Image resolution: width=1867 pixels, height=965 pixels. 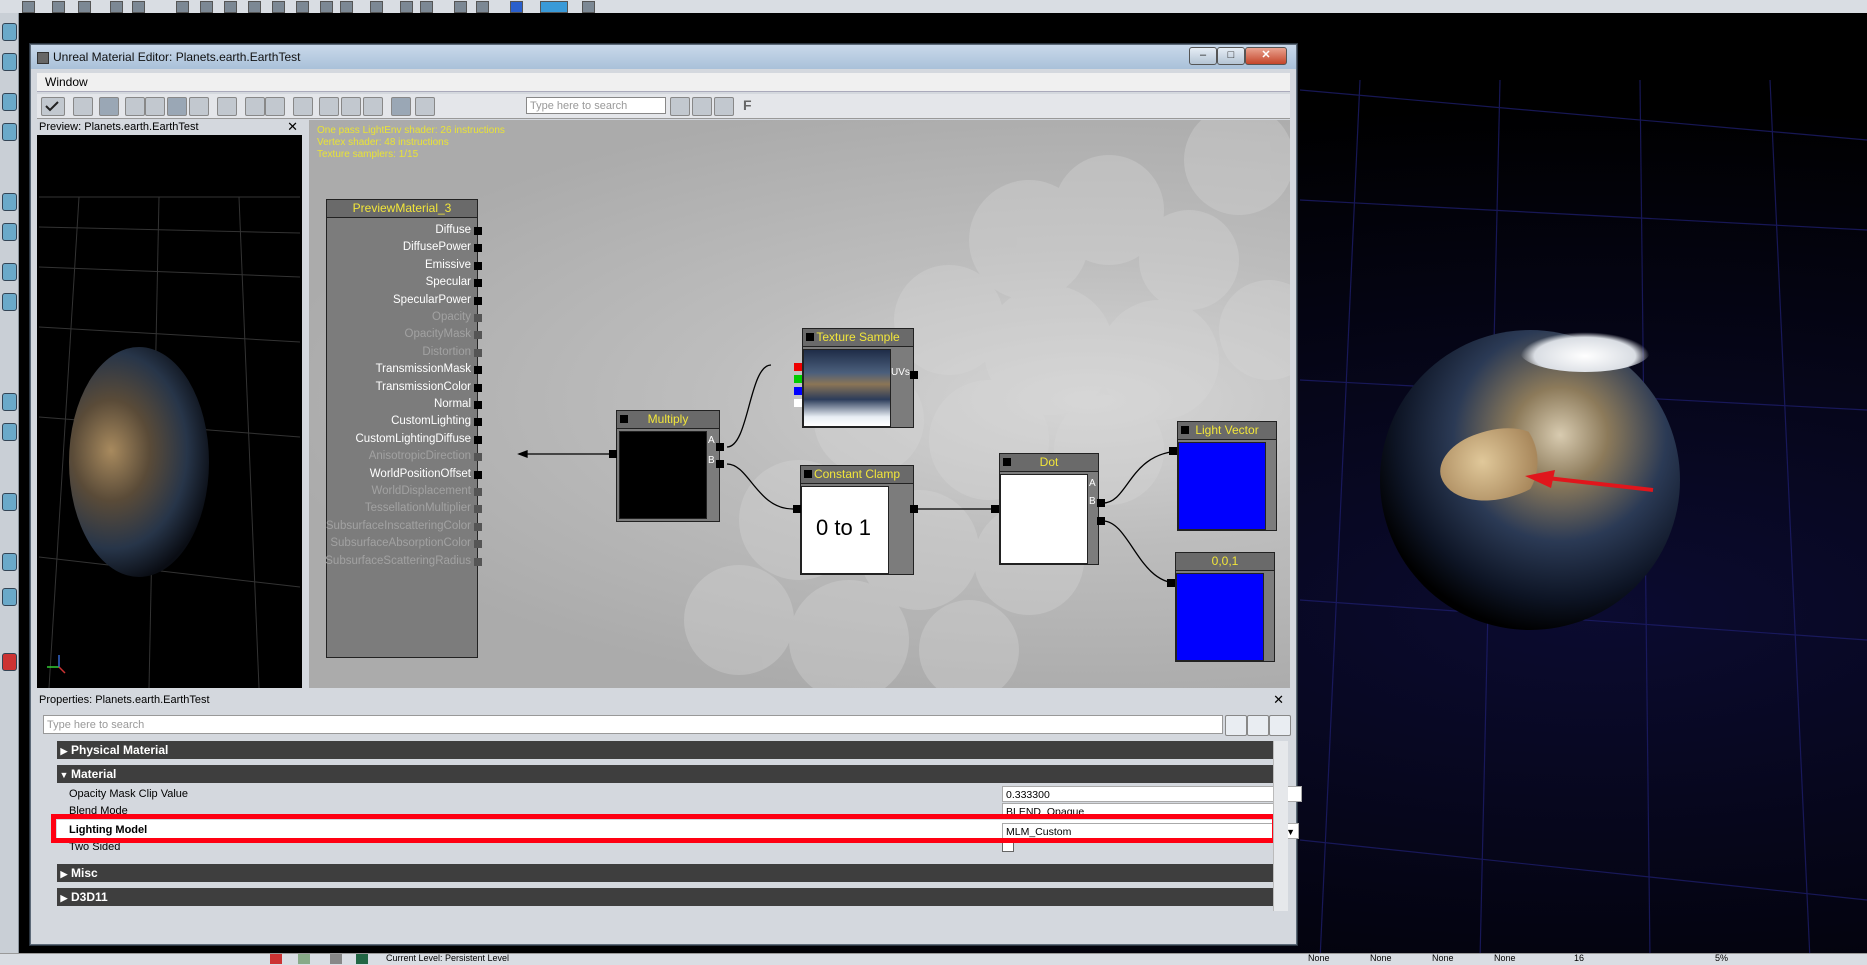 What do you see at coordinates (1579, 958) in the screenshot?
I see `grid-size: 16` at bounding box center [1579, 958].